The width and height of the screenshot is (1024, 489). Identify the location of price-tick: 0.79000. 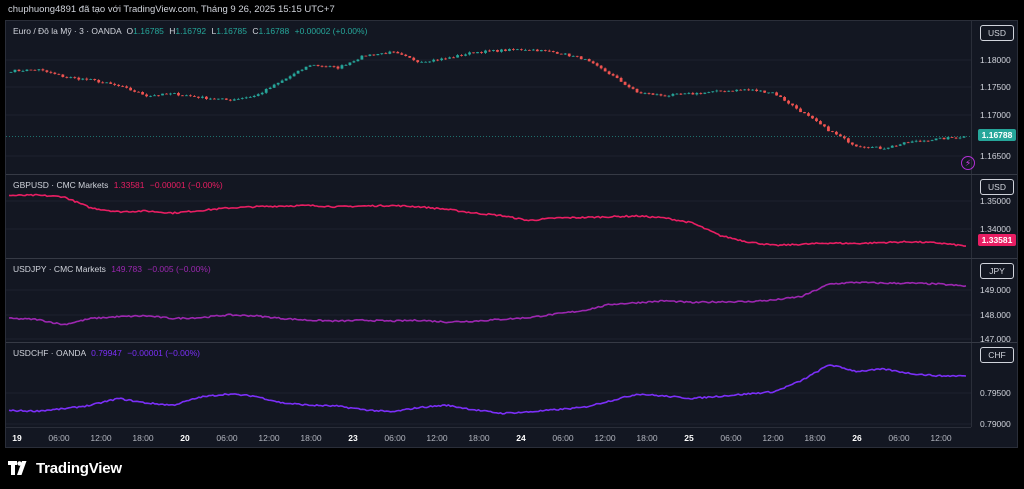
(995, 423).